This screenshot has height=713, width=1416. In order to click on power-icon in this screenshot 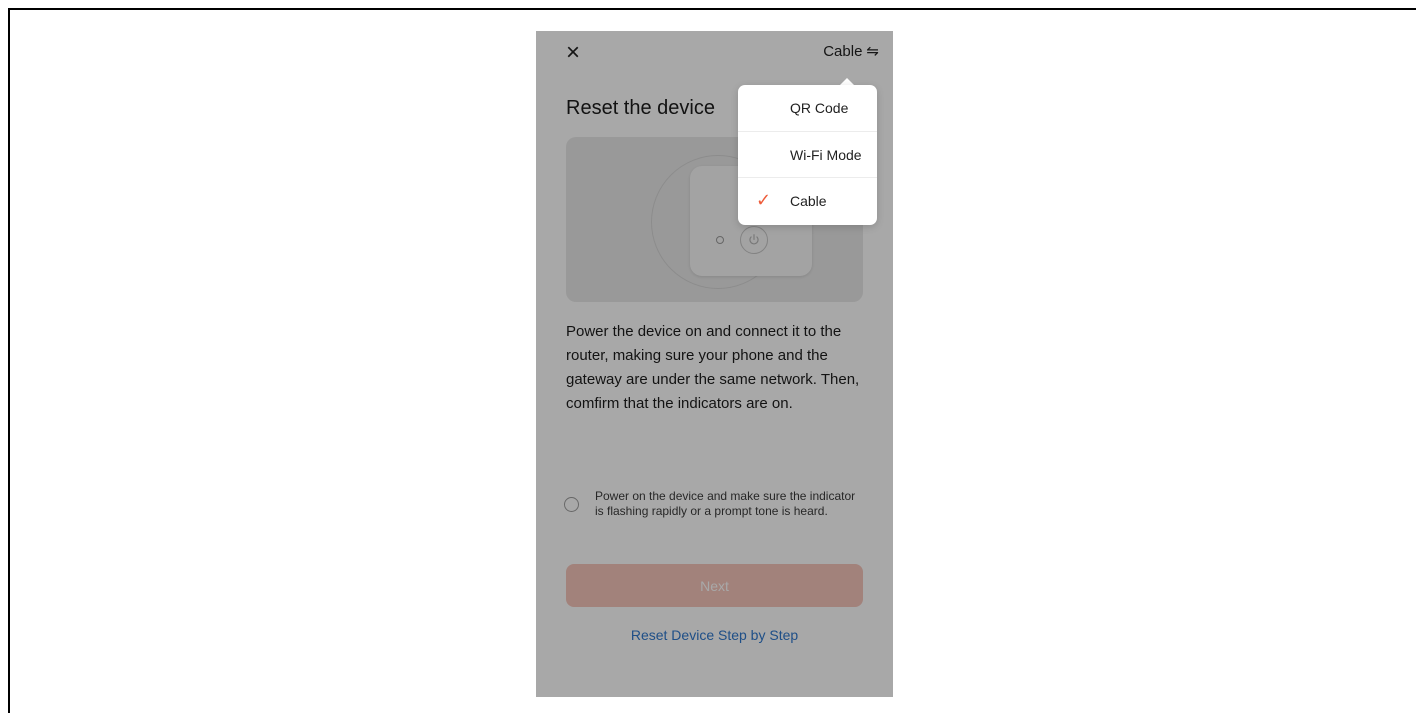, I will do `click(754, 240)`.